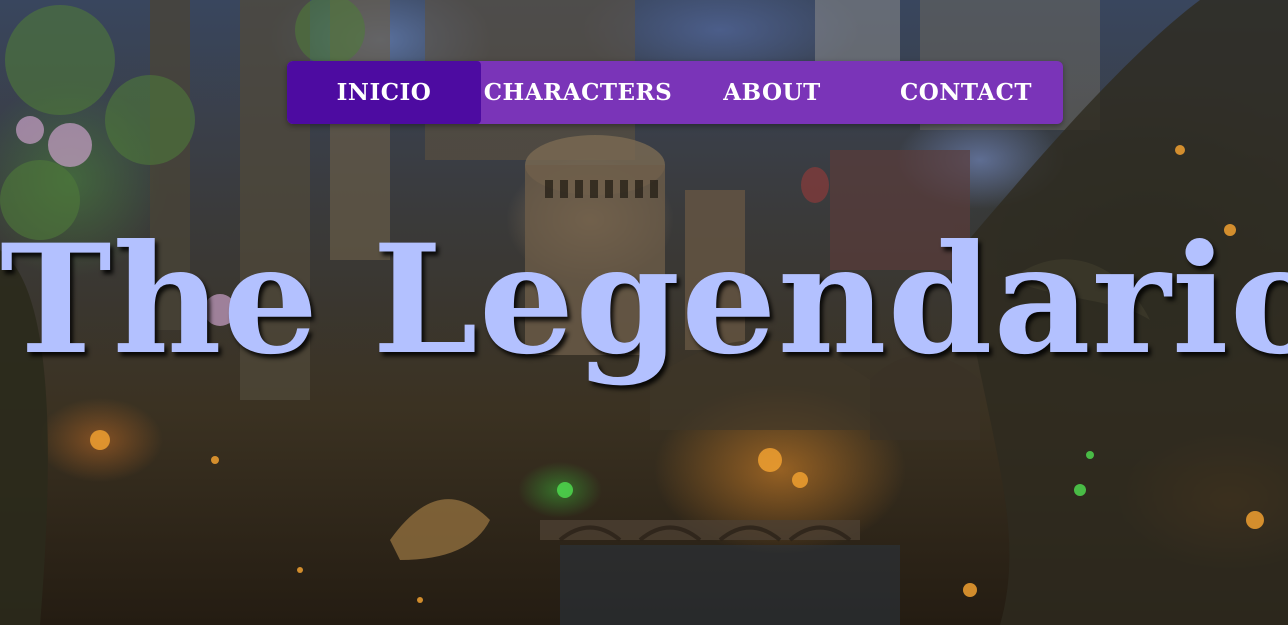 This screenshot has width=1288, height=625. I want to click on nav-item-characters: CHARACTERS, so click(578, 92).